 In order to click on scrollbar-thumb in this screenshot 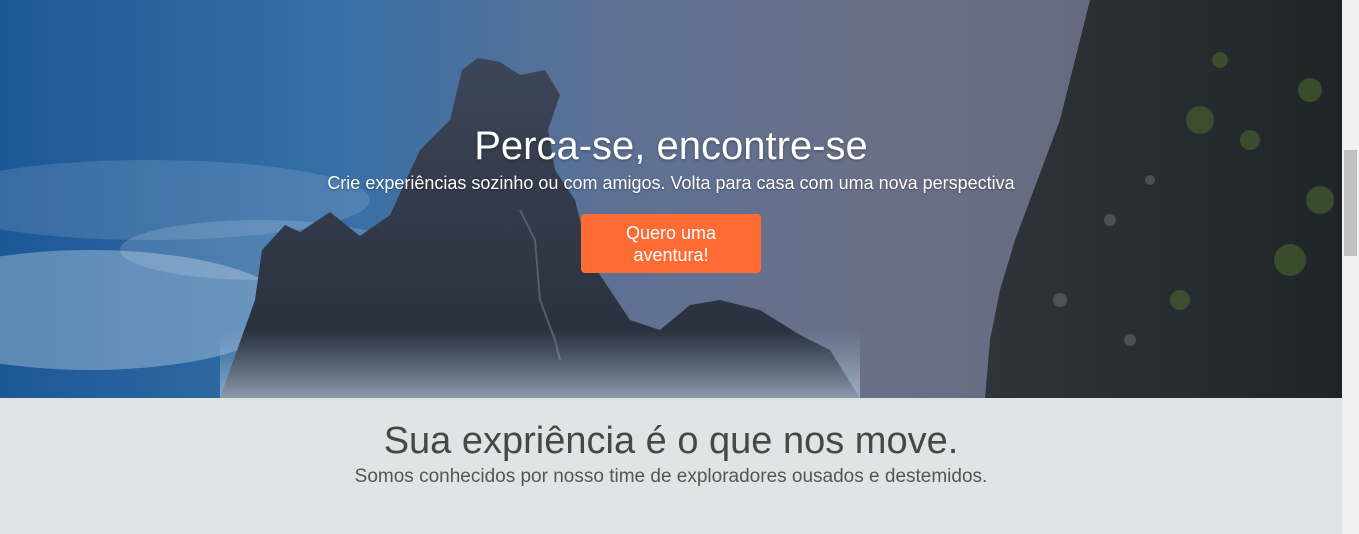, I will do `click(1350, 203)`.